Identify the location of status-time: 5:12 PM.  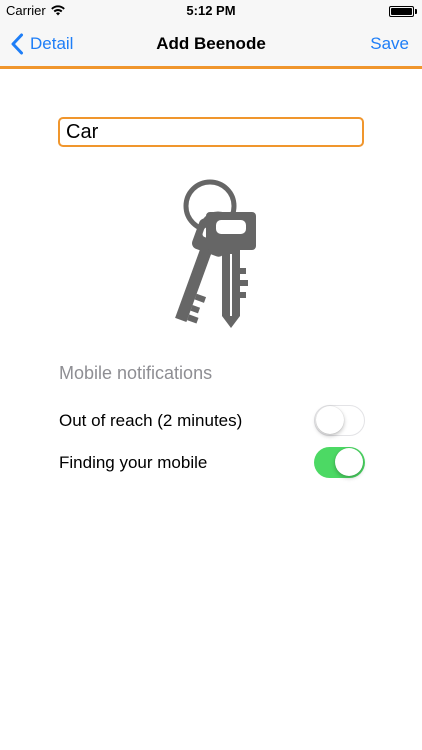
(211, 10).